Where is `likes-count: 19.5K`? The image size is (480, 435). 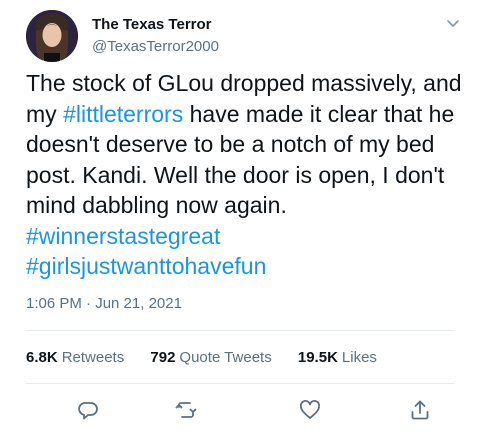
likes-count: 19.5K is located at coordinates (317, 357).